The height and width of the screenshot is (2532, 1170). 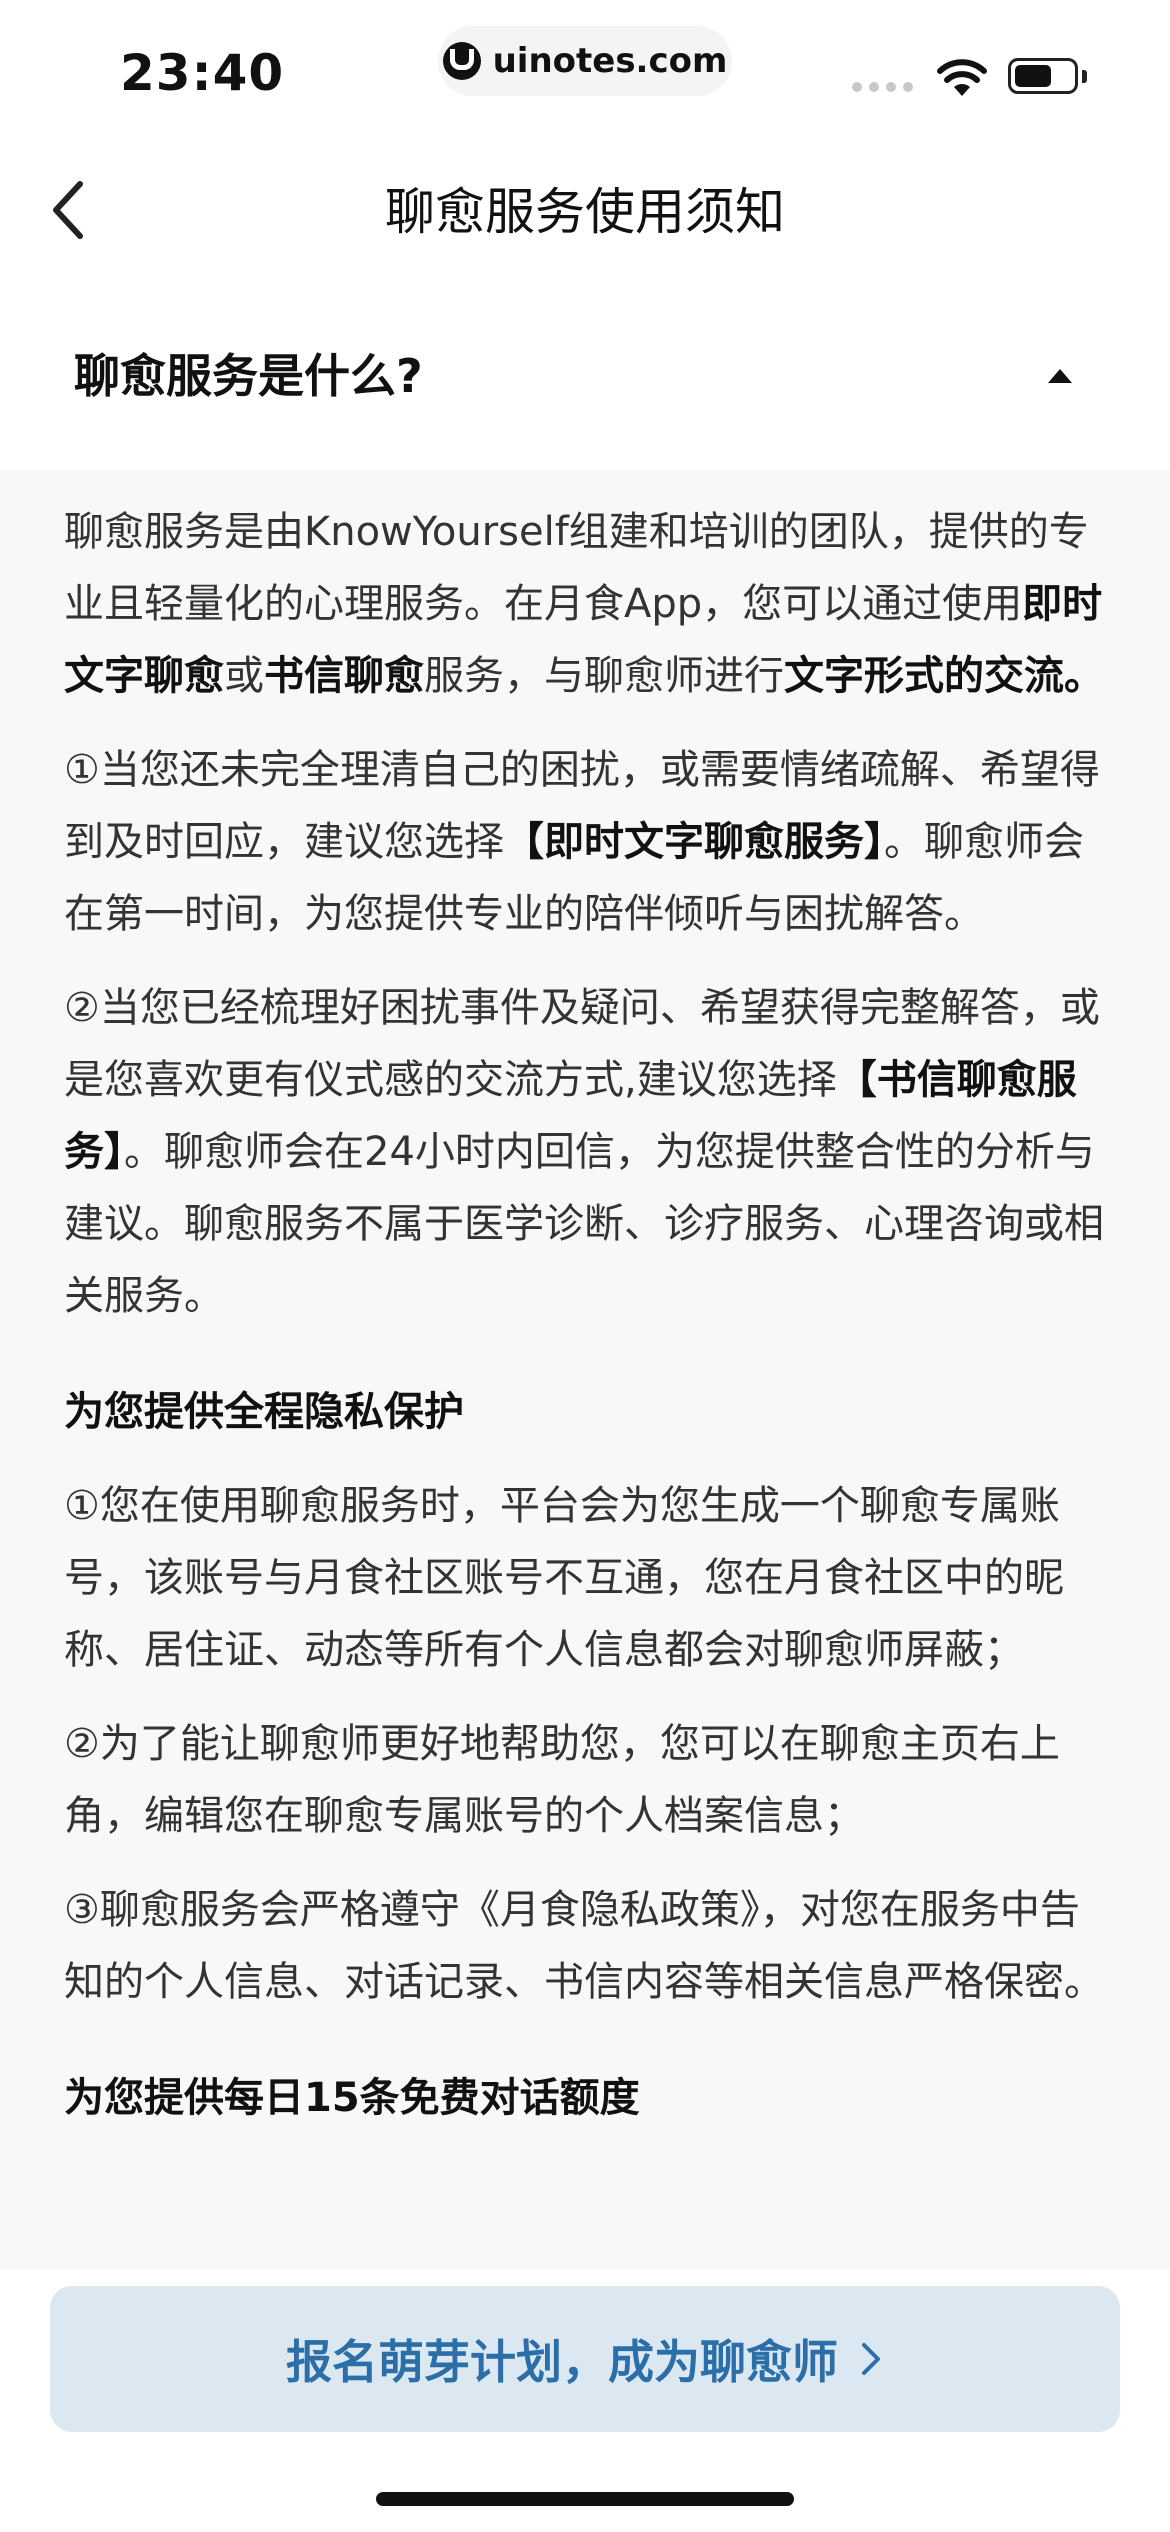 What do you see at coordinates (1060, 375) in the screenshot?
I see `collapse-triangle-icon` at bounding box center [1060, 375].